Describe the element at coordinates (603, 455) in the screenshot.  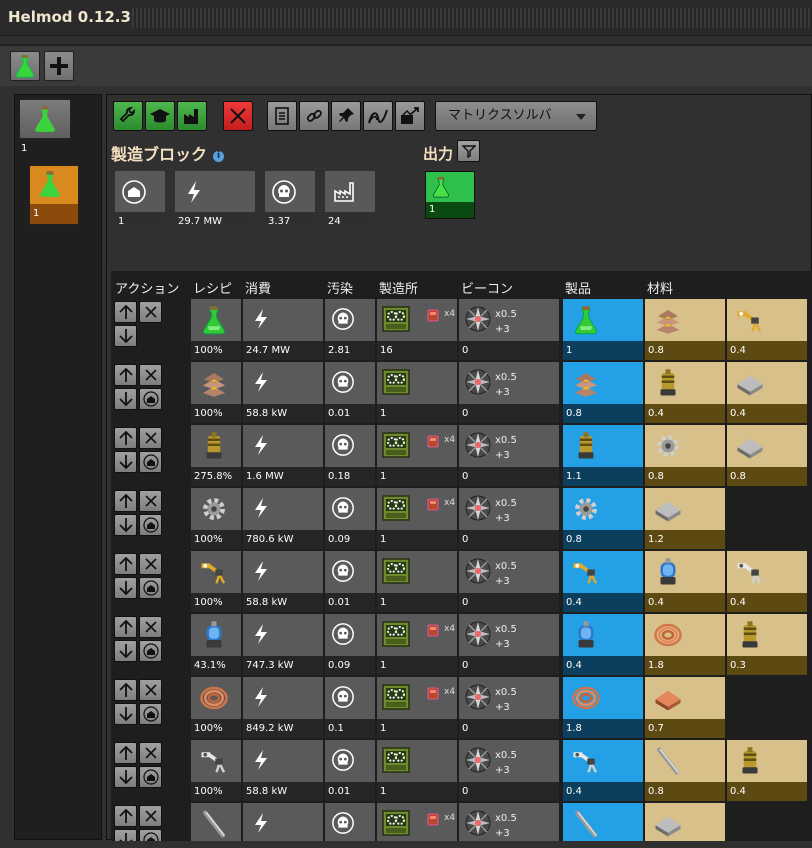
I see `product-cell: 1.1` at that location.